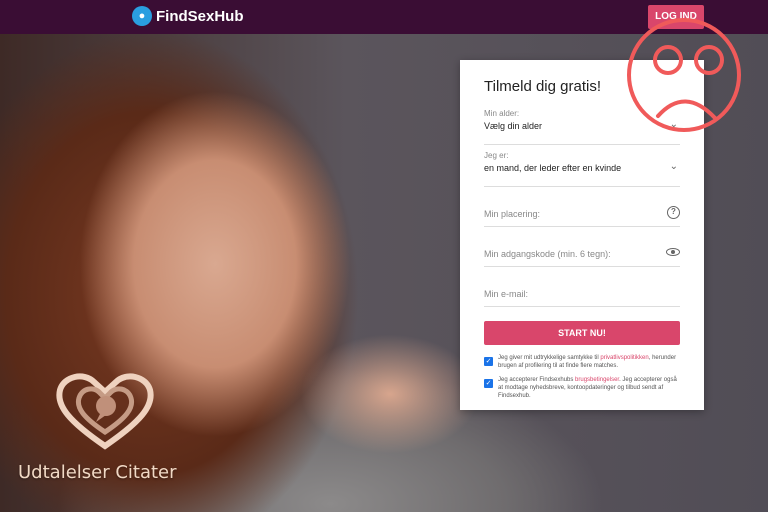  Describe the element at coordinates (537, 380) in the screenshot. I see `consent2-text-pre: Jeg accepterer Findsexhubs` at that location.